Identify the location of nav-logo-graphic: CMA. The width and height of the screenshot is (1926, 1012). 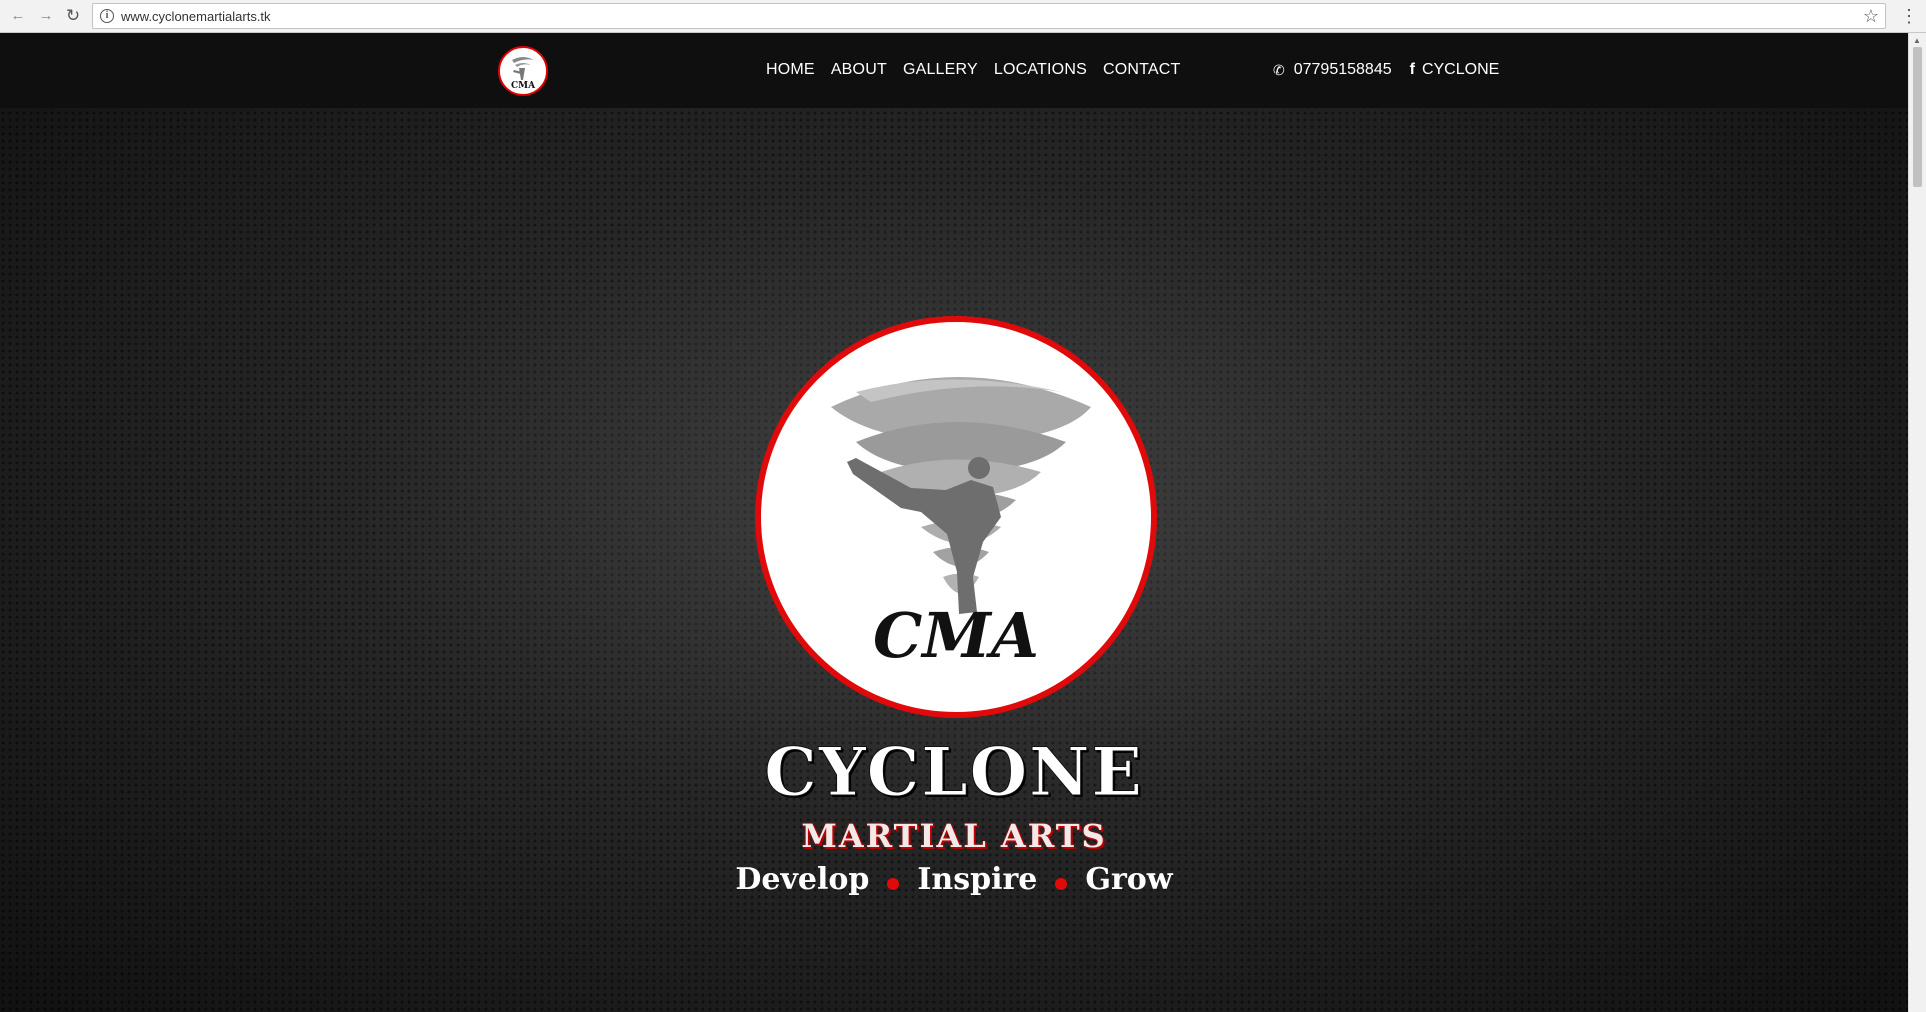
(523, 74).